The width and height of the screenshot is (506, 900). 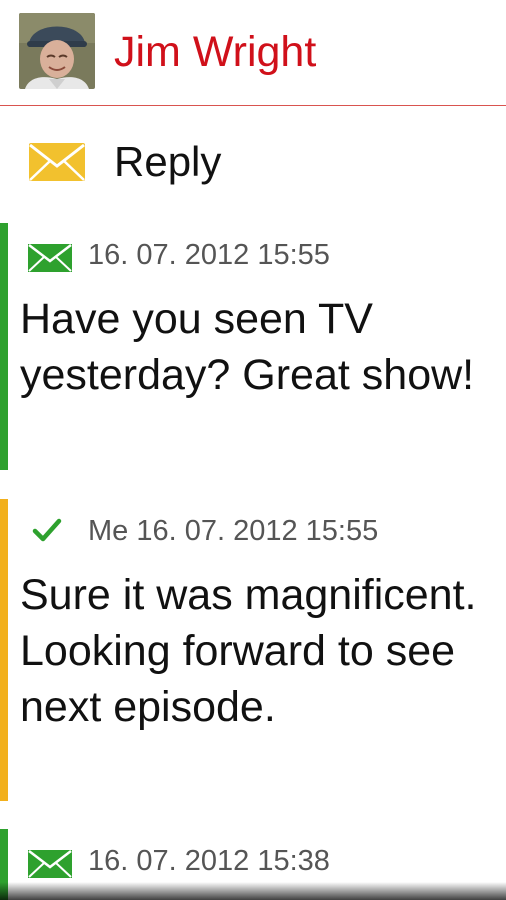 I want to click on message-header: 16. 07. 2012 15:55, so click(x=253, y=253).